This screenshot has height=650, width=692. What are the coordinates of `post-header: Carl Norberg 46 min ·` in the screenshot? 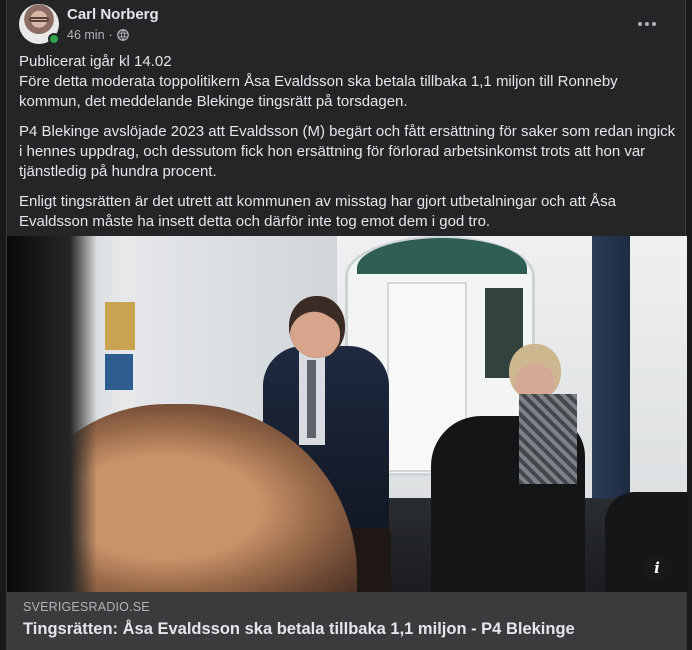 It's located at (347, 26).